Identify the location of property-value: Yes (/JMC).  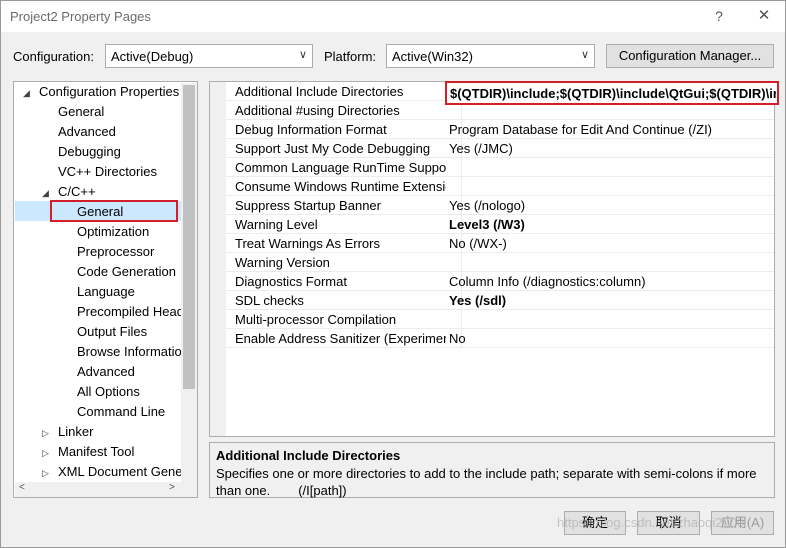
(481, 148).